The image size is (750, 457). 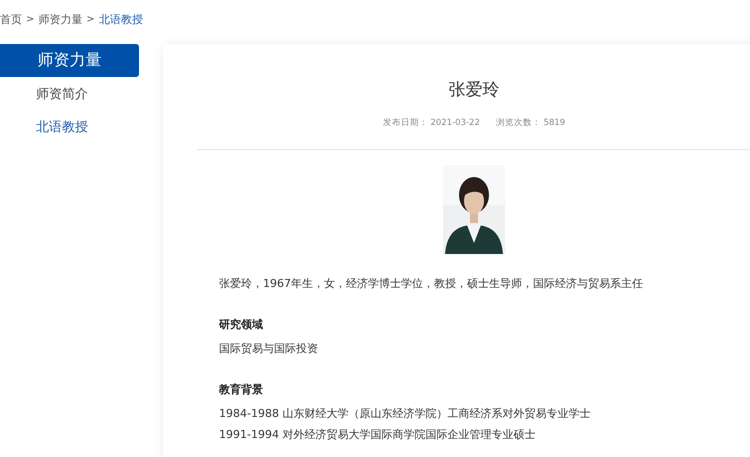 What do you see at coordinates (62, 126) in the screenshot?
I see `sidebar-item: 北语教授` at bounding box center [62, 126].